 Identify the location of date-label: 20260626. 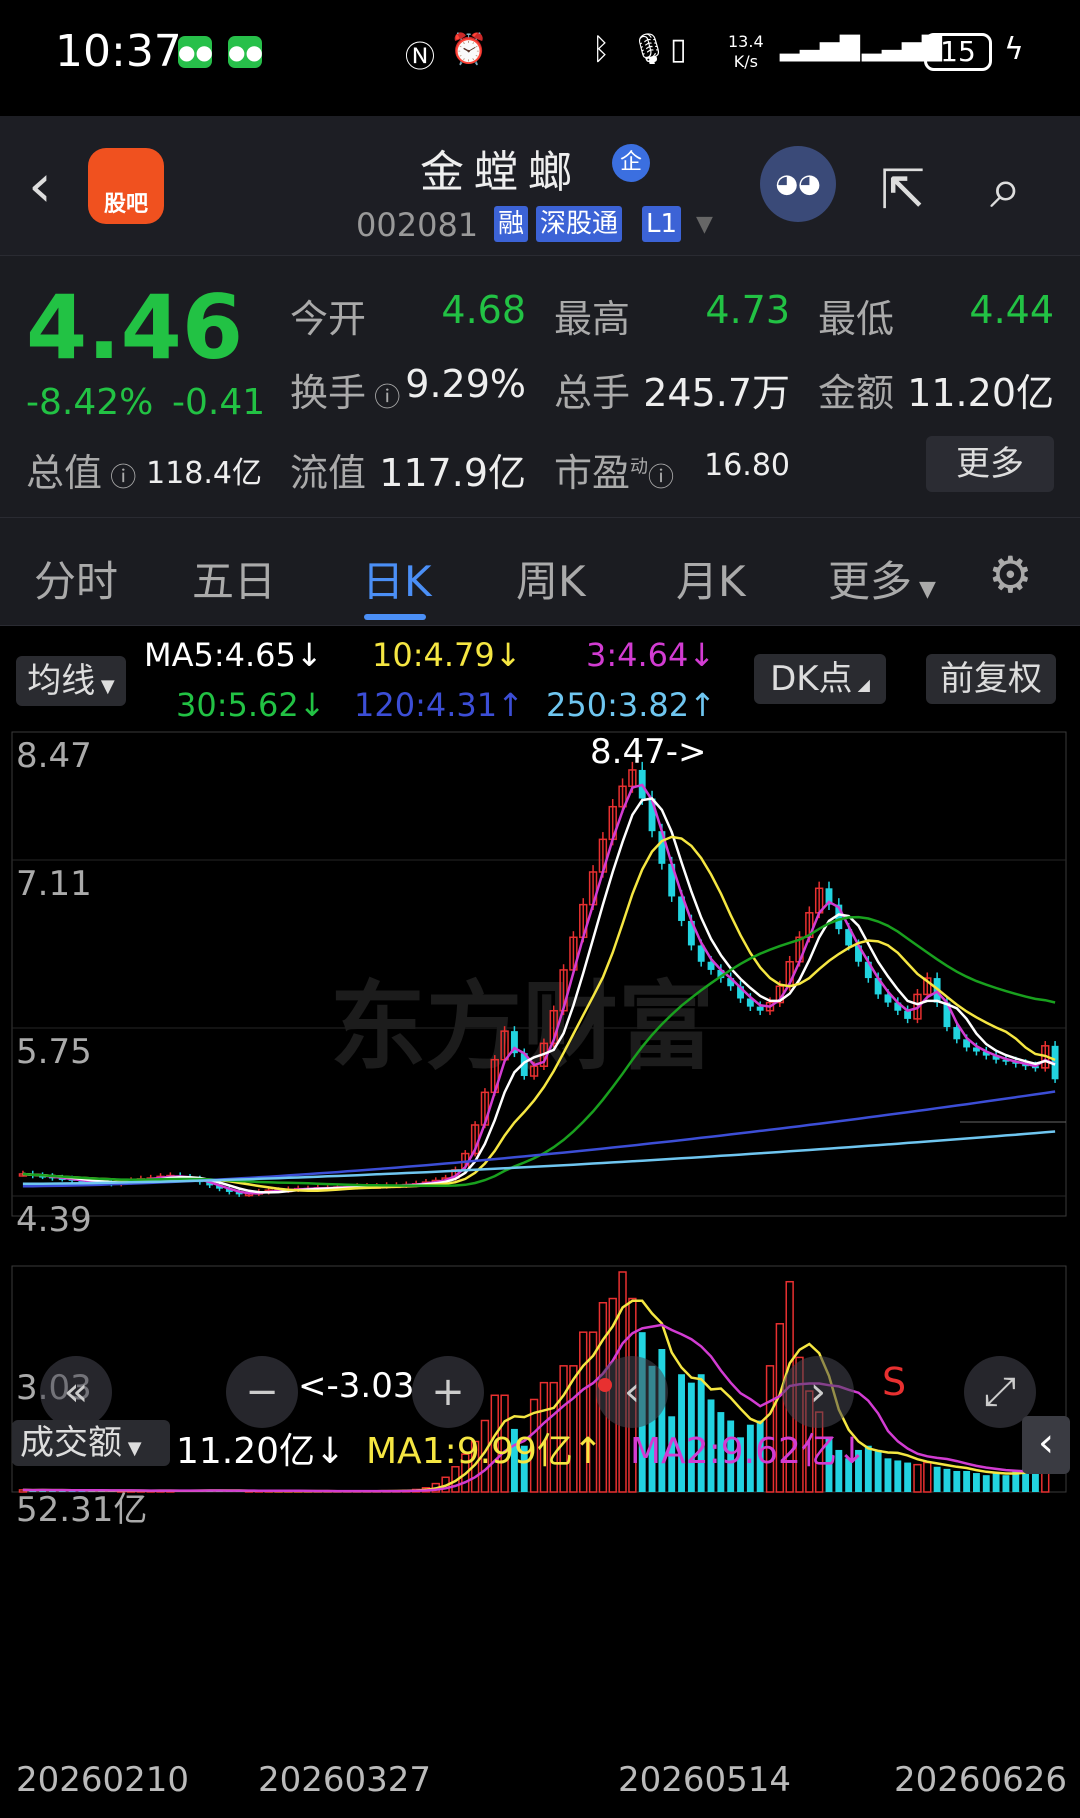
(981, 1780).